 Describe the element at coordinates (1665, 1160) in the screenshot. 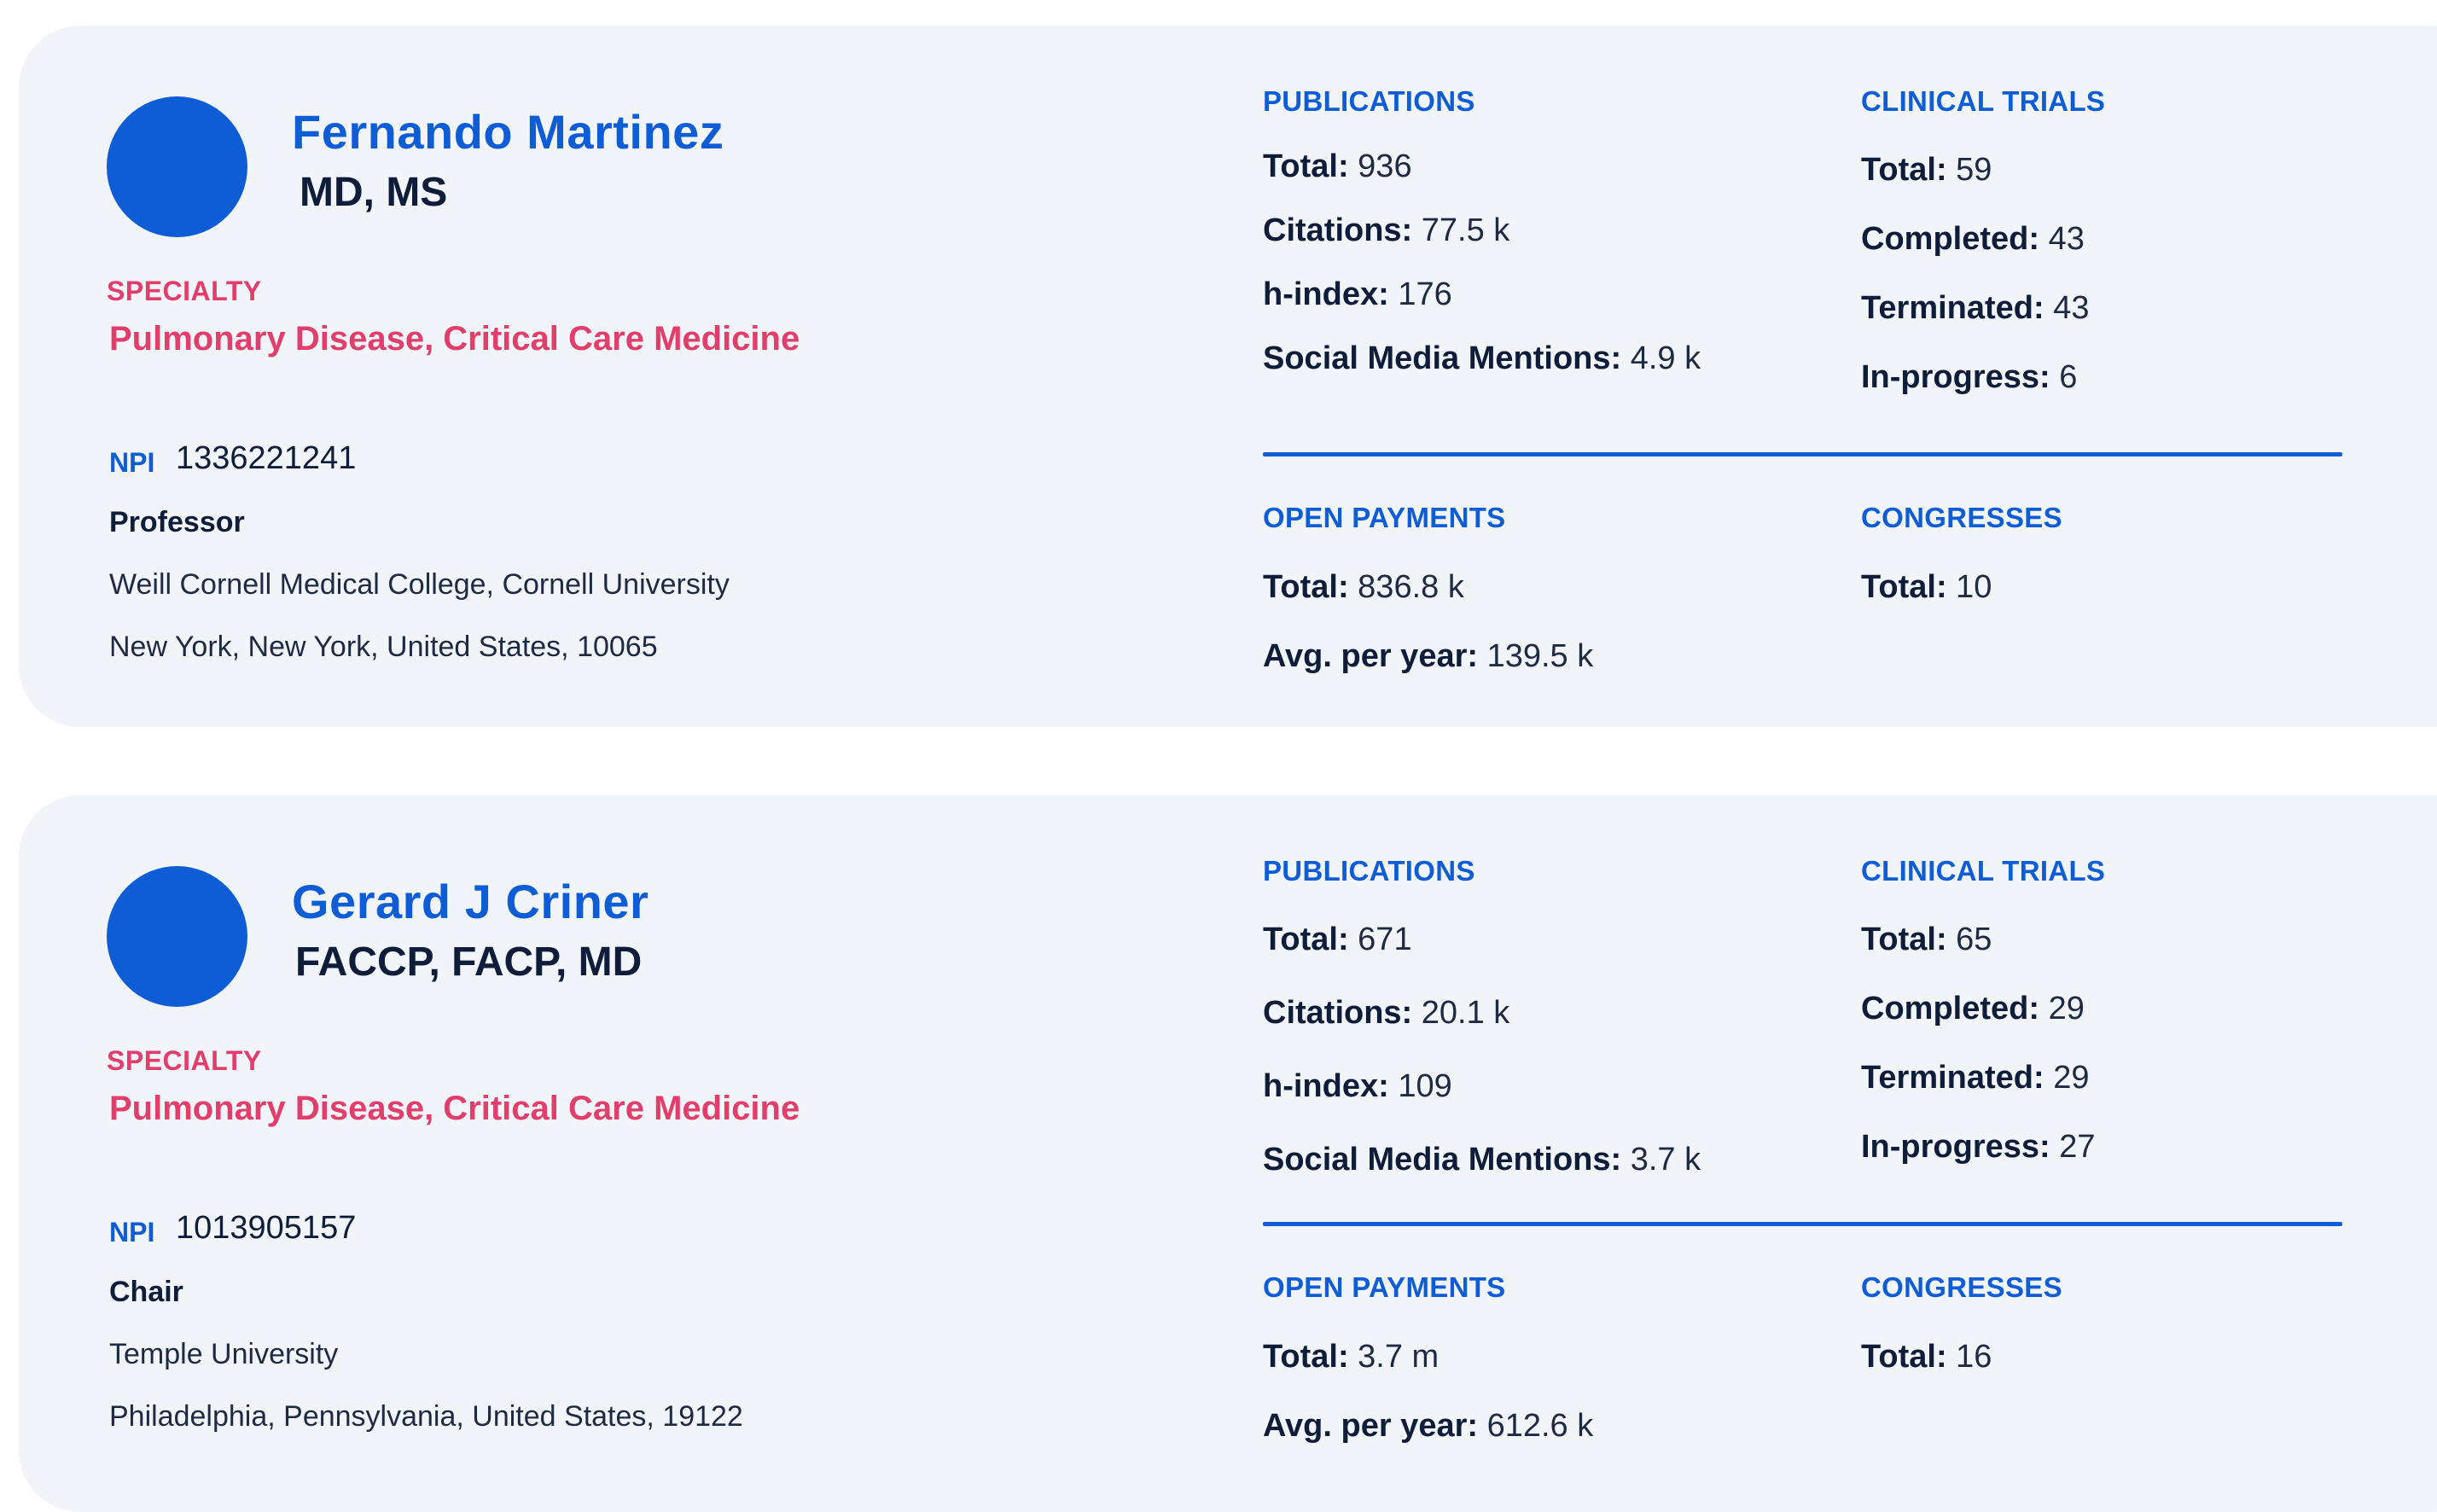

I see `stat-value: 3.7 k` at that location.